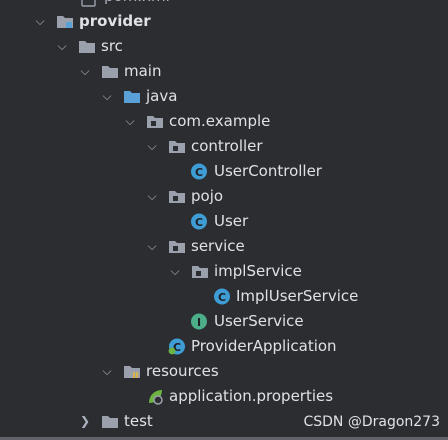 Image resolution: width=448 pixels, height=440 pixels. I want to click on tree-label: UserService, so click(259, 321).